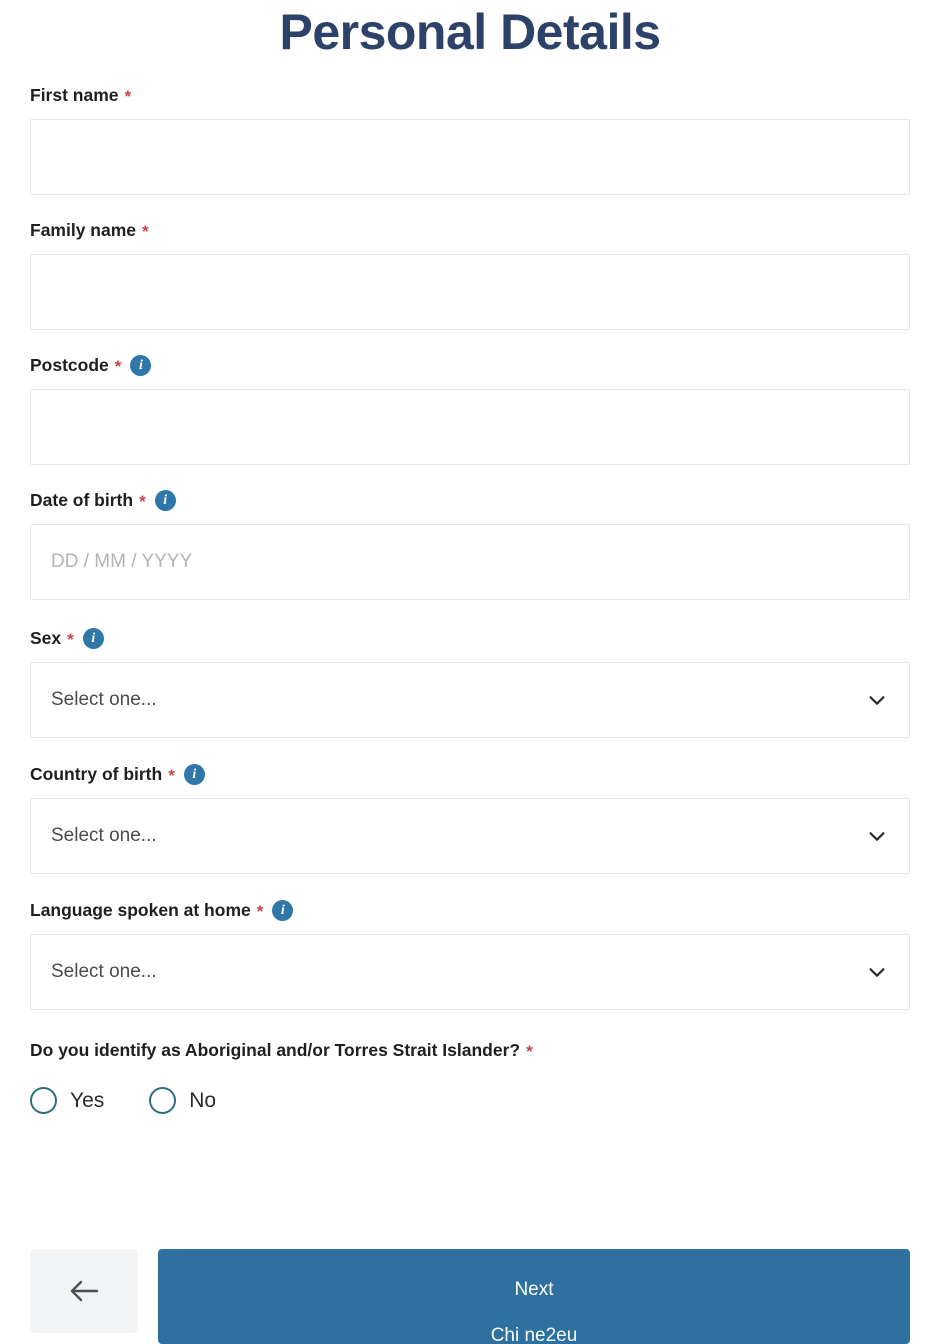 This screenshot has width=940, height=1344. I want to click on field-family-name: Family name *, so click(470, 274).